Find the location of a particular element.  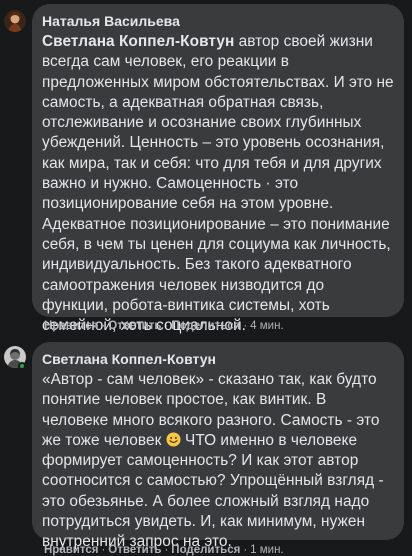

comment-actions: Нравится · Ответить · Поделиться · 1 мин. is located at coordinates (164, 550).